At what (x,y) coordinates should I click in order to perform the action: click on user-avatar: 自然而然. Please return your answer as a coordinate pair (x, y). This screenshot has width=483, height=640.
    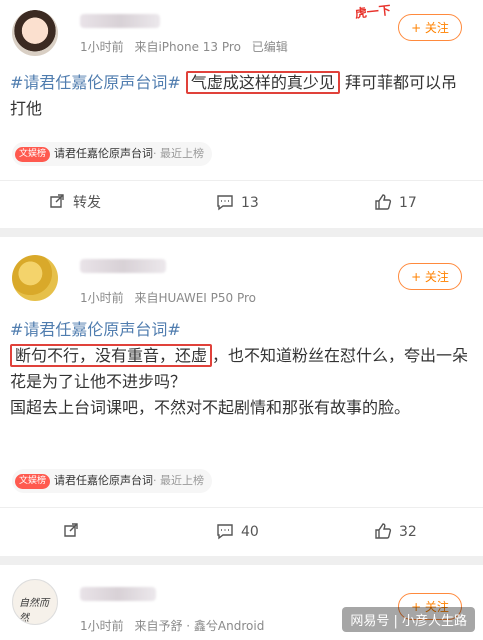
    Looking at the image, I should click on (35, 602).